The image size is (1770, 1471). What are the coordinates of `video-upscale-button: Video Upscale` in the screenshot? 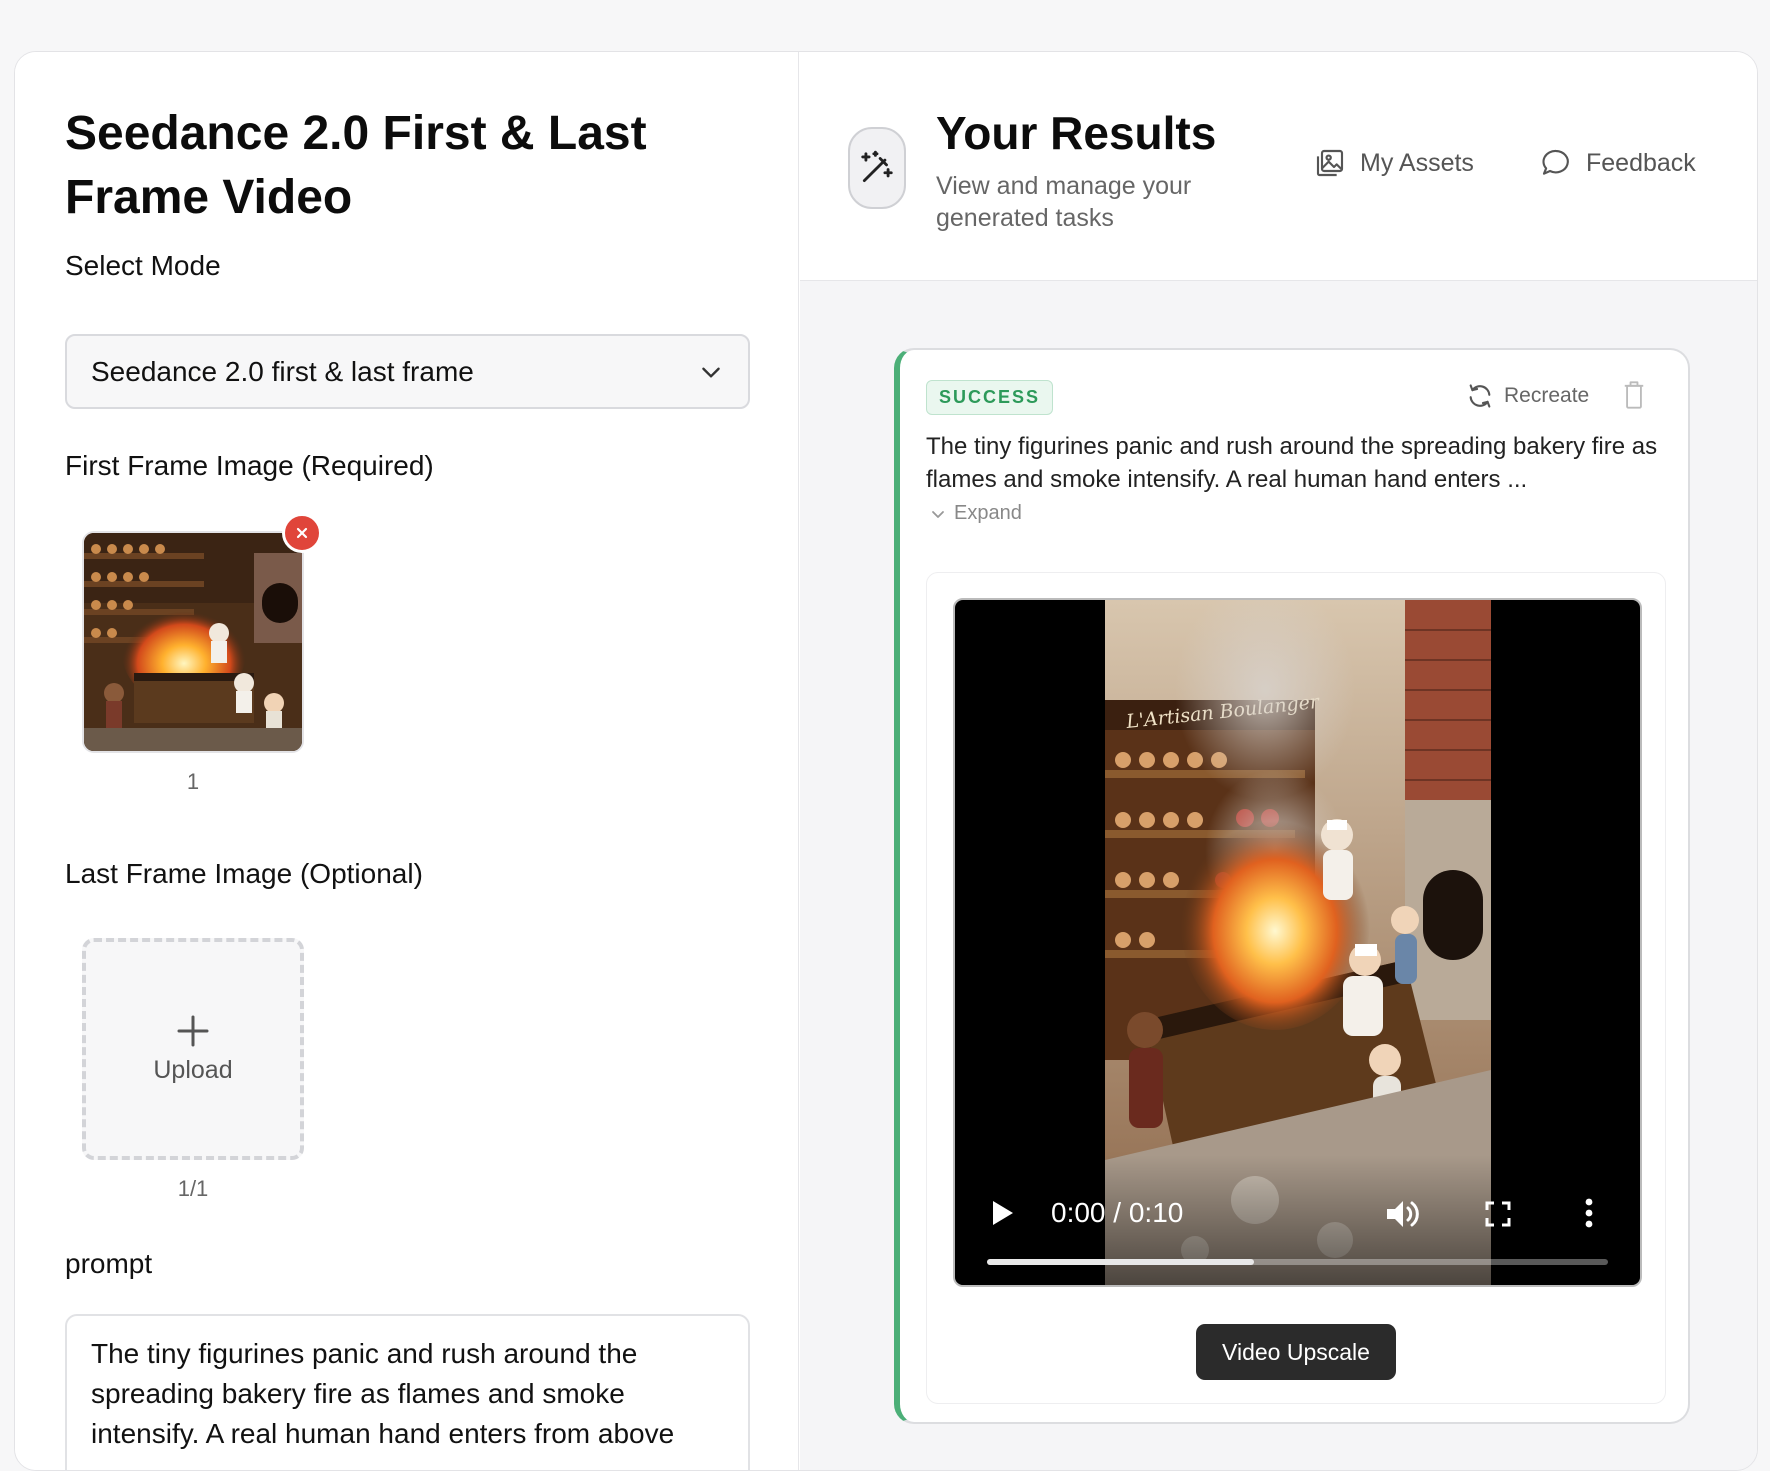 It's located at (1296, 1352).